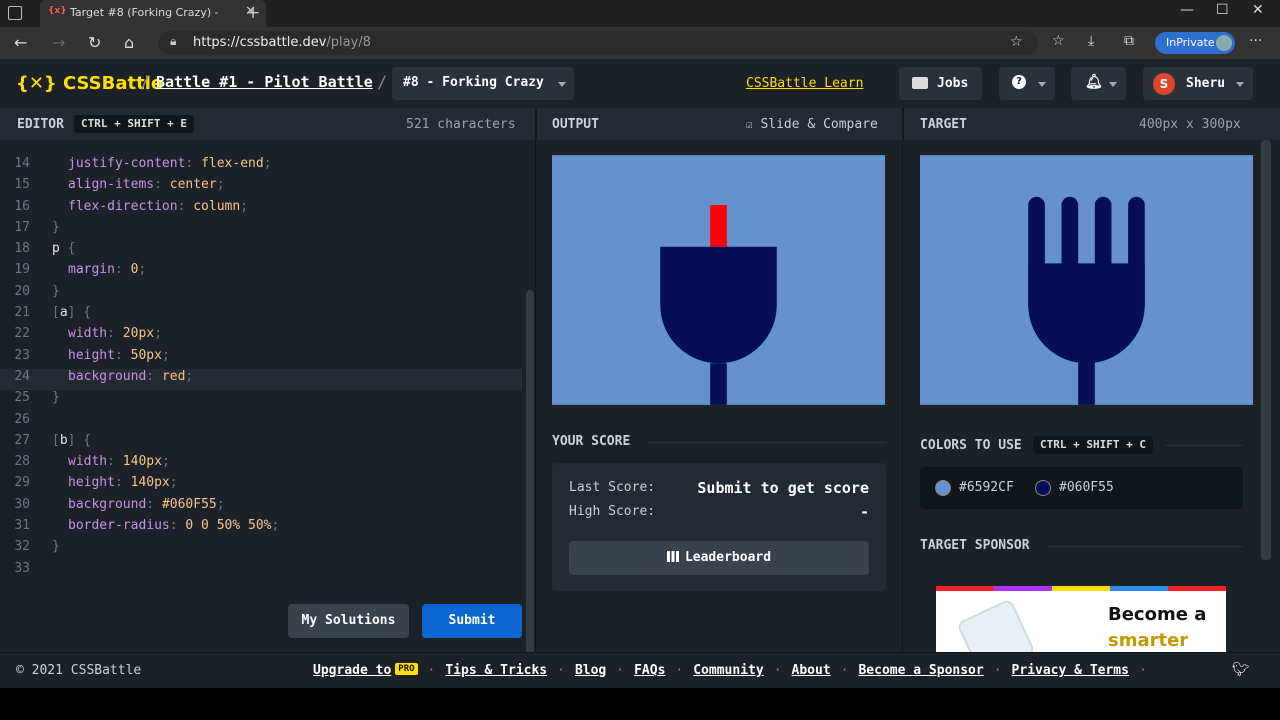 Image resolution: width=1280 pixels, height=720 pixels. Describe the element at coordinates (261, 422) in the screenshot. I see `code-line: 26` at that location.